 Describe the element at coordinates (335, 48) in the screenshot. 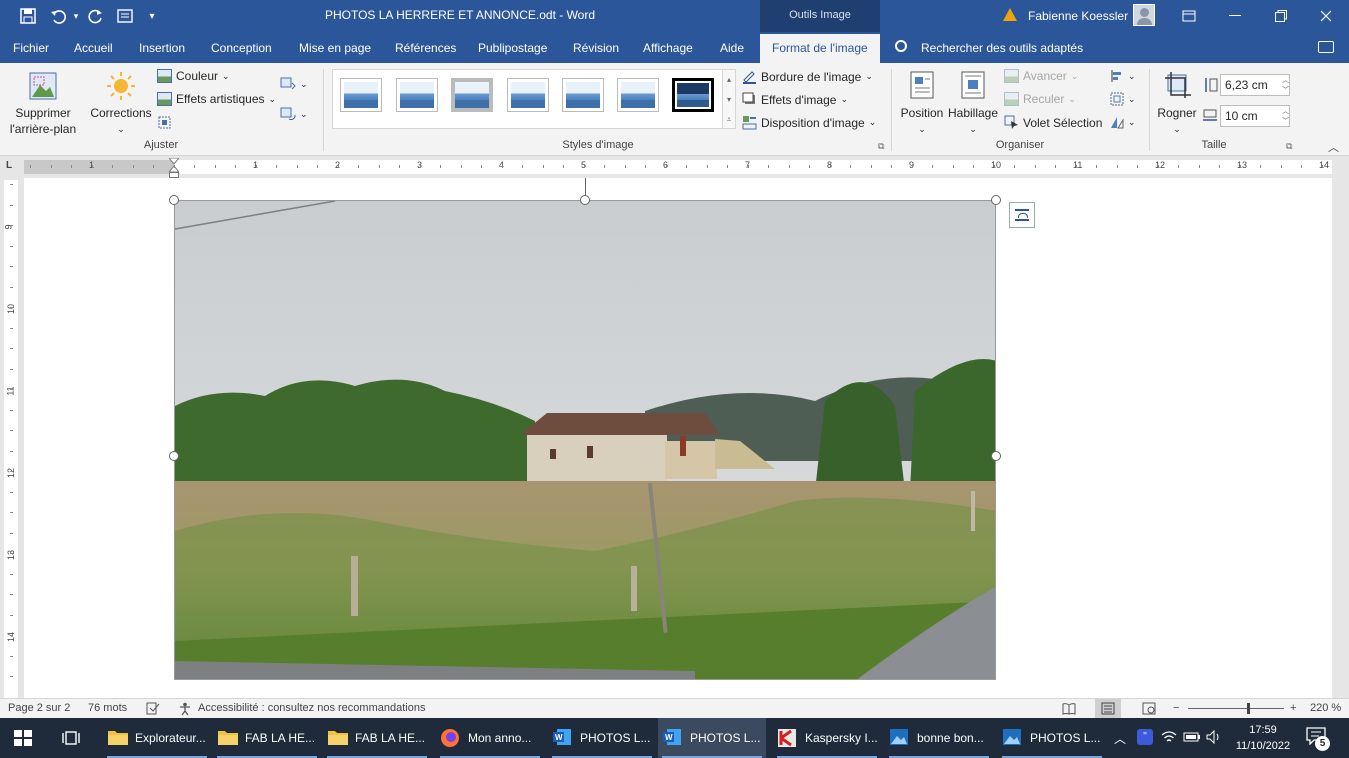

I see `tab-layout: Mise en page` at that location.